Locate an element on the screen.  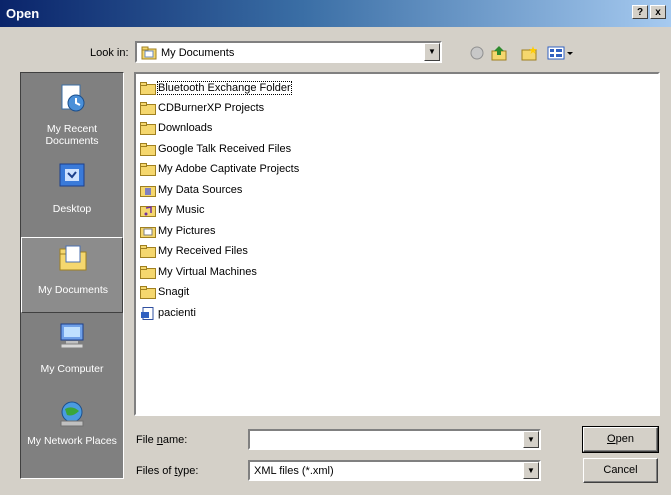
list-item: pacienti is located at coordinates (168, 313).